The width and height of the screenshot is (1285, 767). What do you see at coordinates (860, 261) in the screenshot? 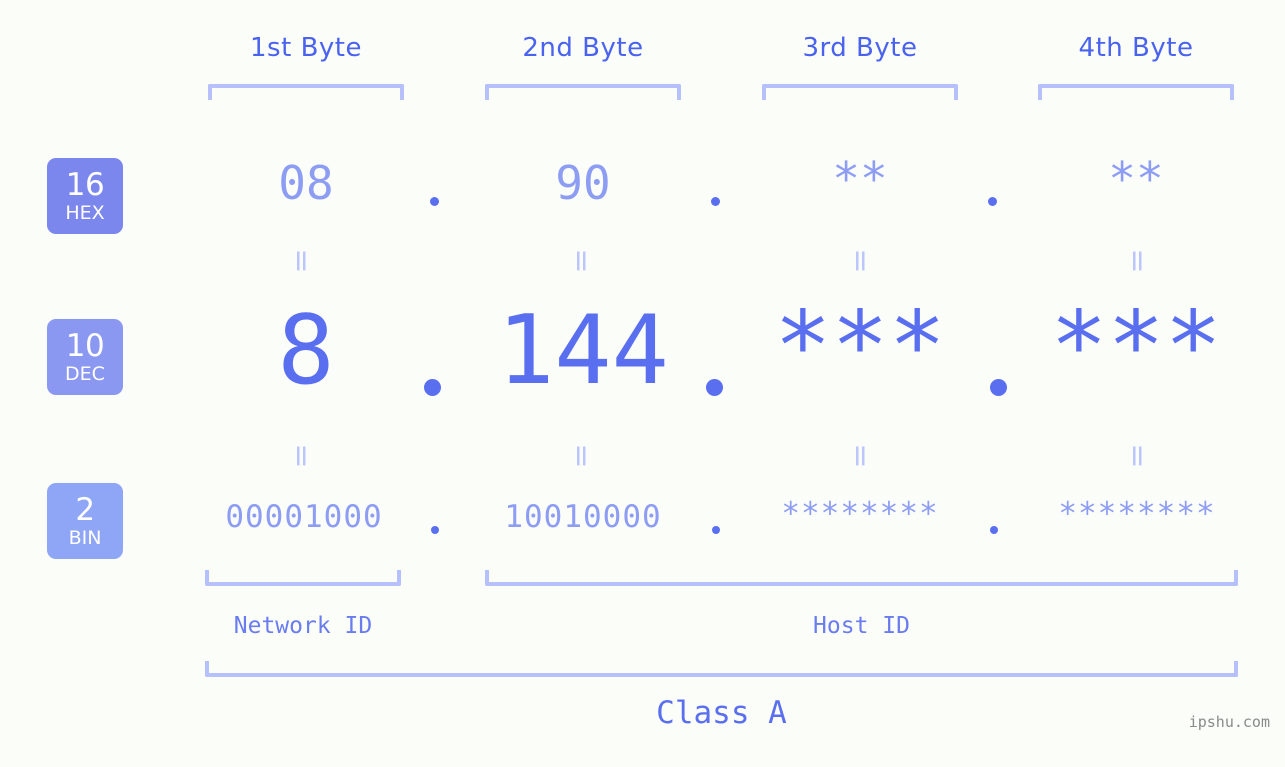
I see `equals-hex-dec-3: =` at bounding box center [860, 261].